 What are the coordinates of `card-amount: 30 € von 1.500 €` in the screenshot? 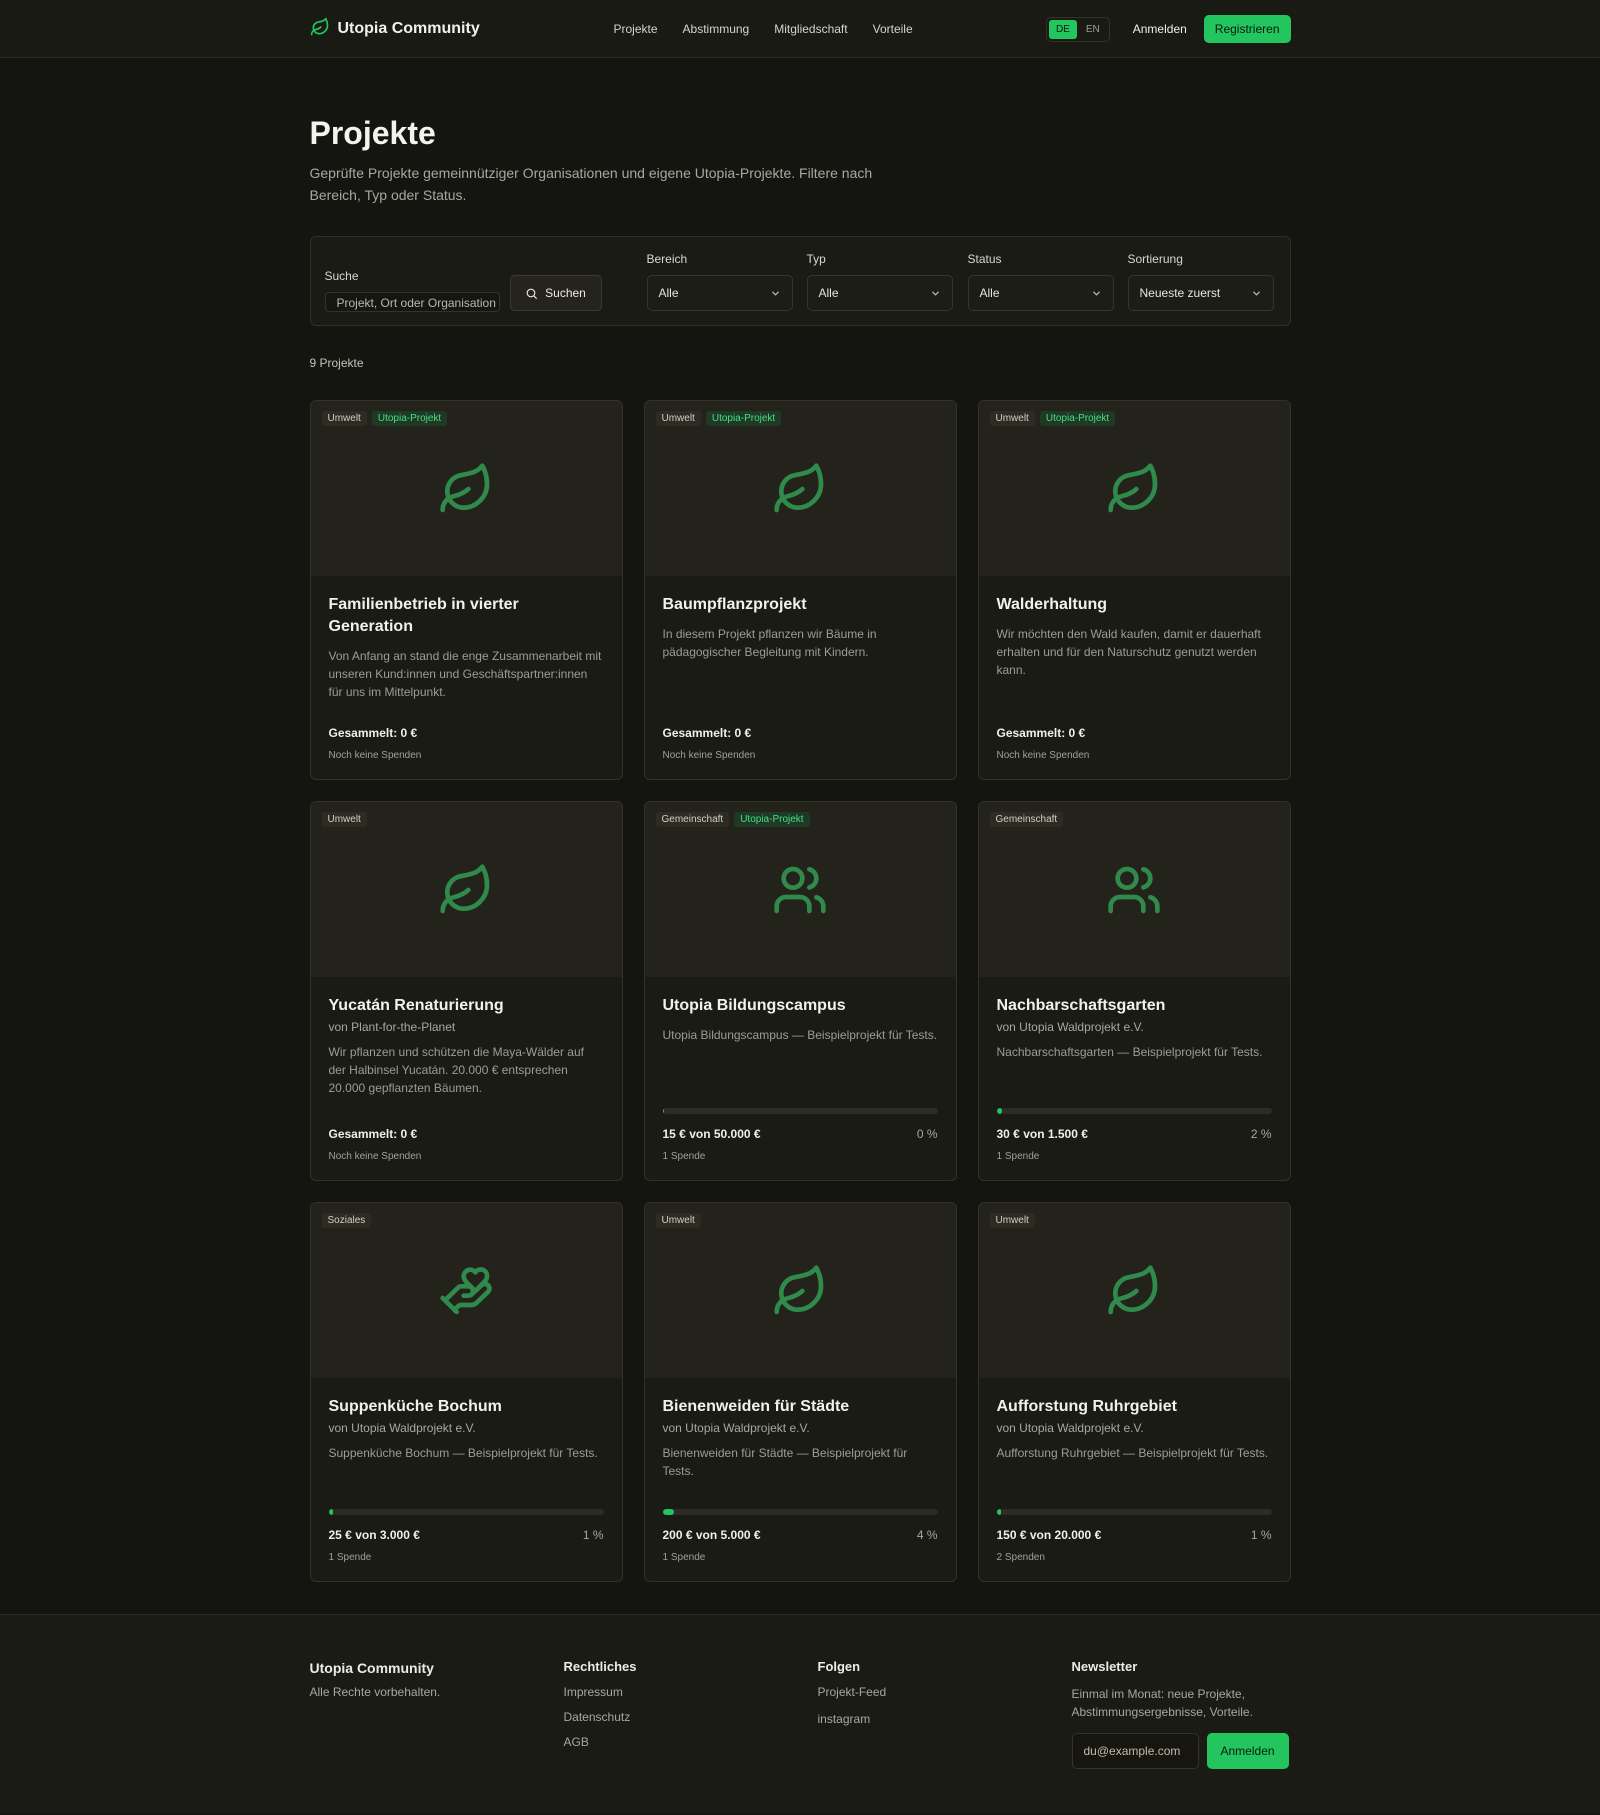 It's located at (1042, 1134).